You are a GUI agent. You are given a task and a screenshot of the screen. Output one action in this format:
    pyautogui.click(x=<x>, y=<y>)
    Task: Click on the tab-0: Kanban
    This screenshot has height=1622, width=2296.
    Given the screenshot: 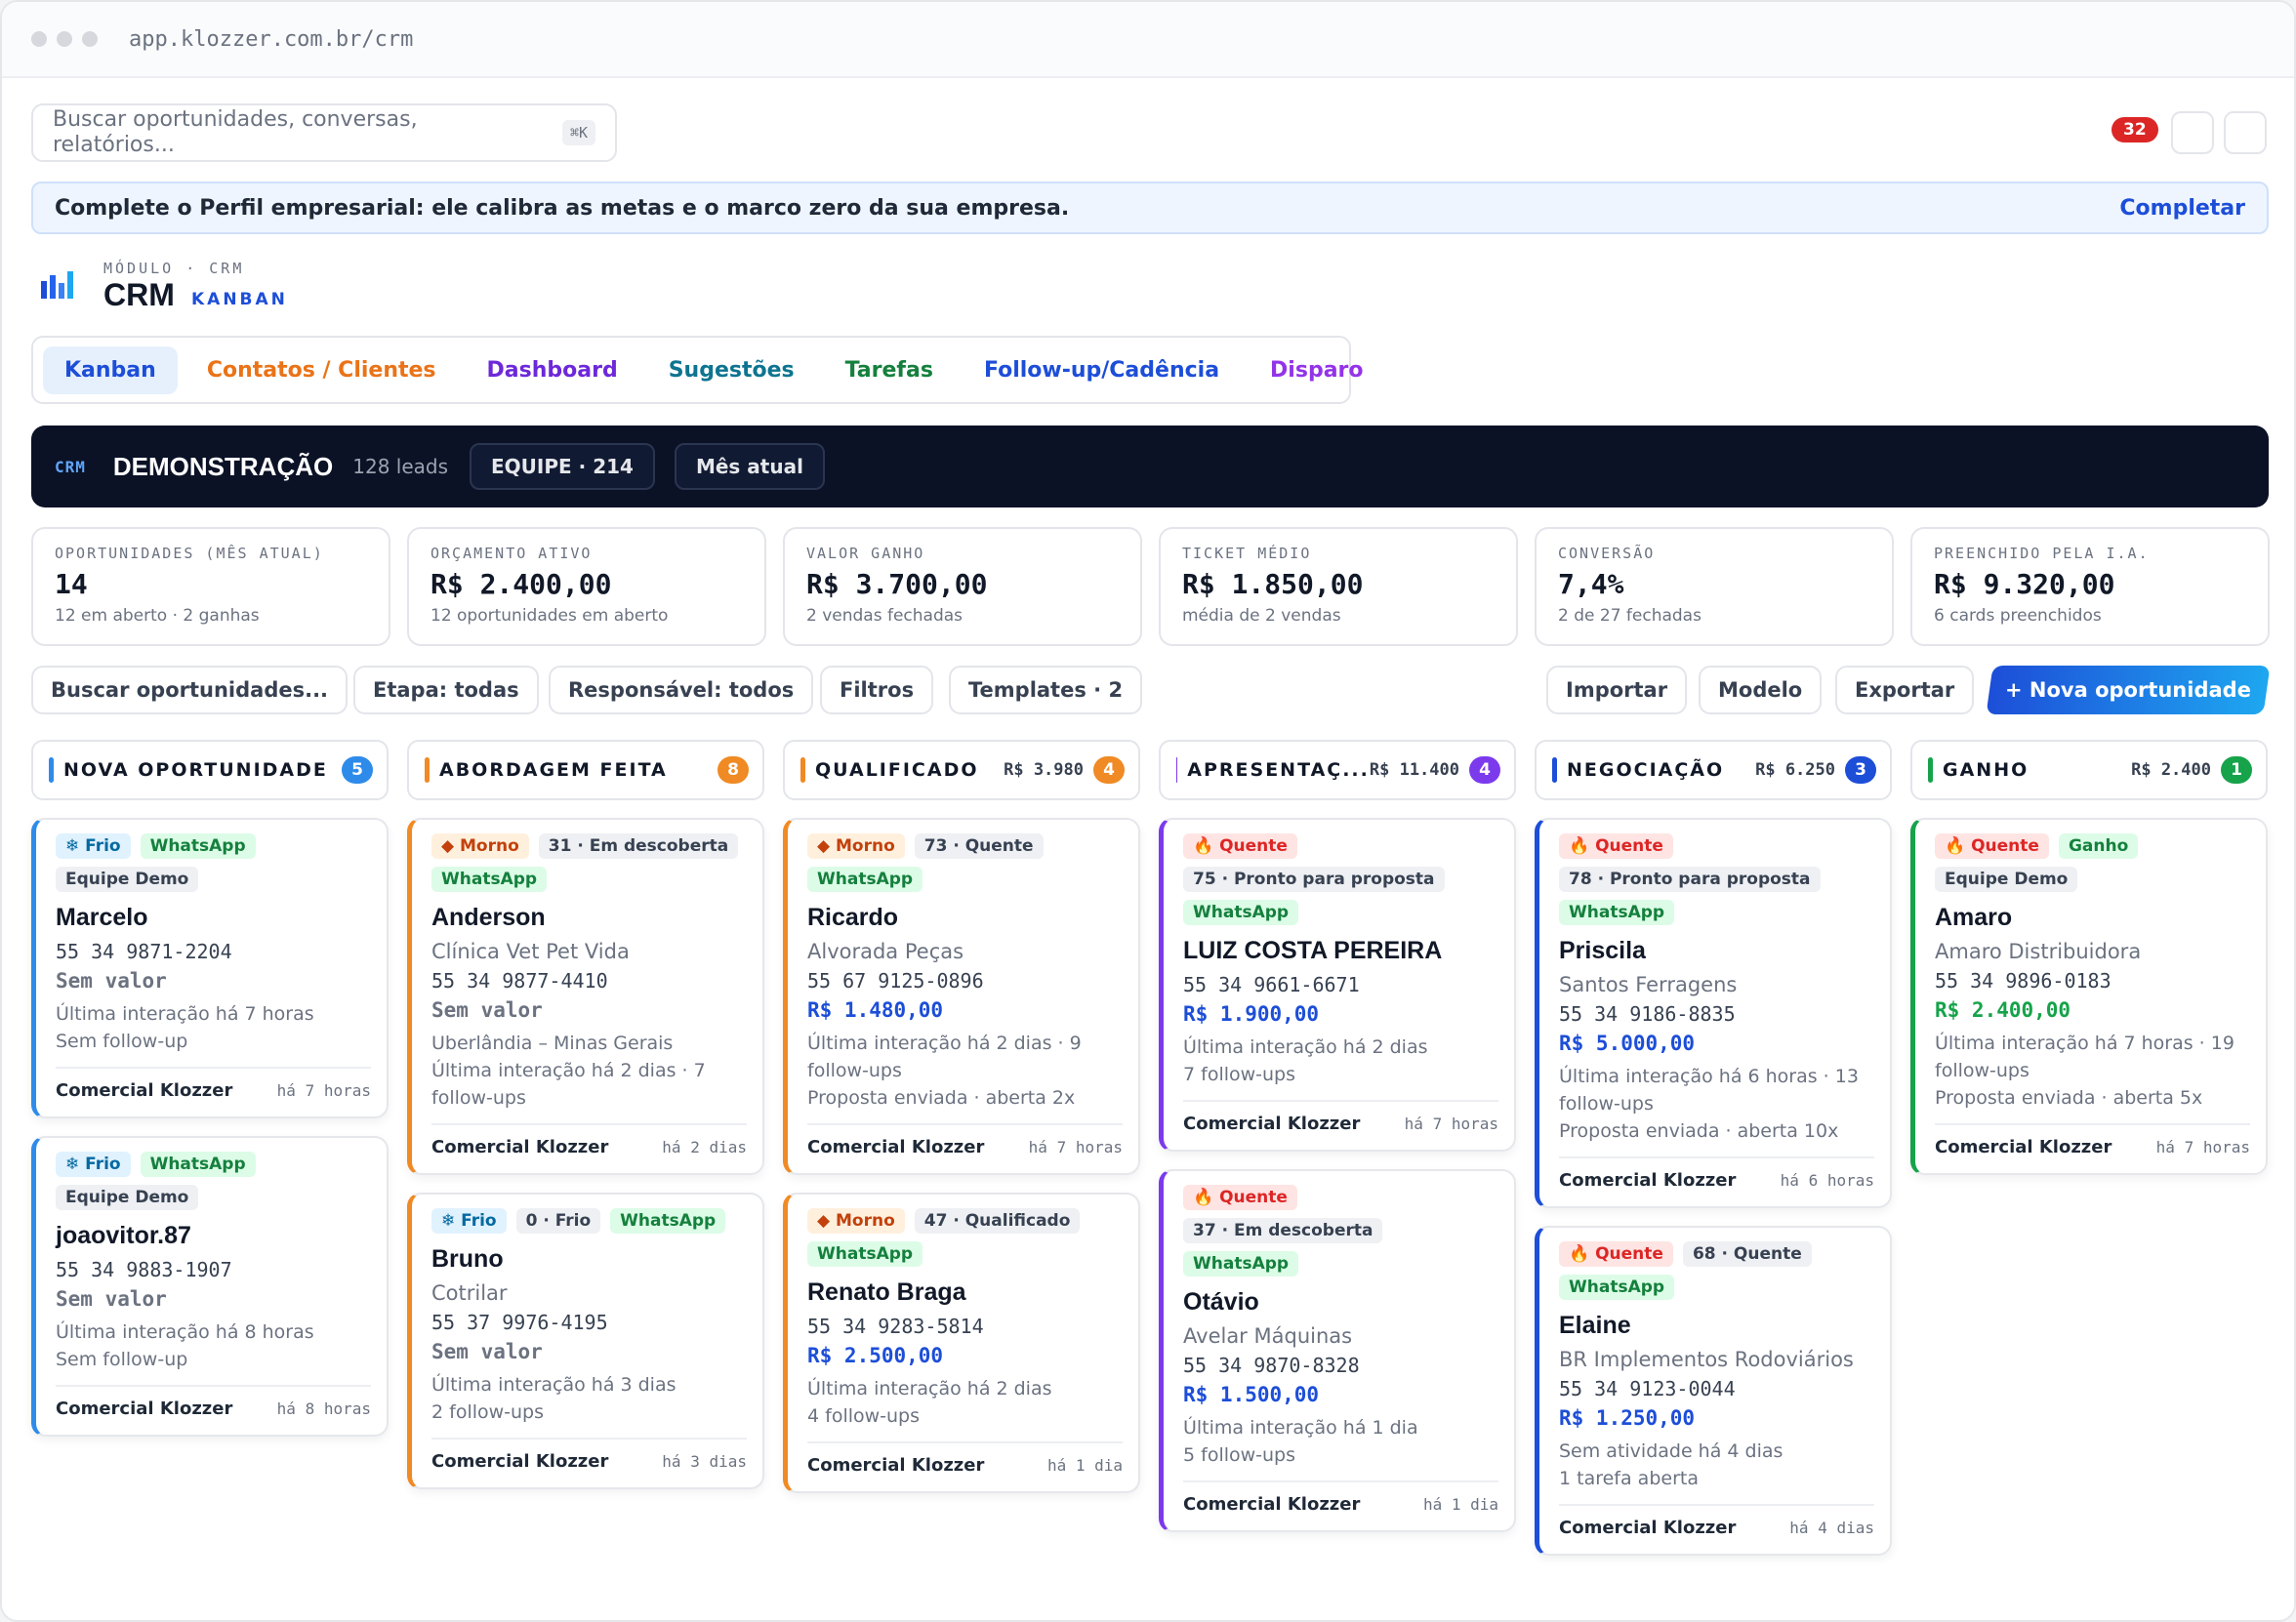 What is the action you would take?
    pyautogui.click(x=110, y=370)
    